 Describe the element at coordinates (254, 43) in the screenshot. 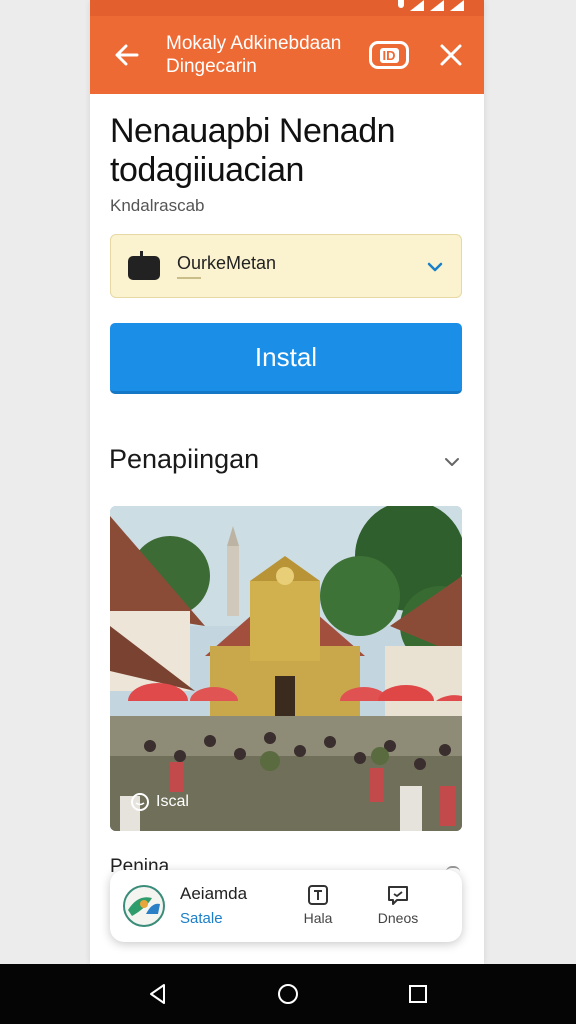

I see `app-bar-title-line1: Mokaly Adkinebdaan` at that location.